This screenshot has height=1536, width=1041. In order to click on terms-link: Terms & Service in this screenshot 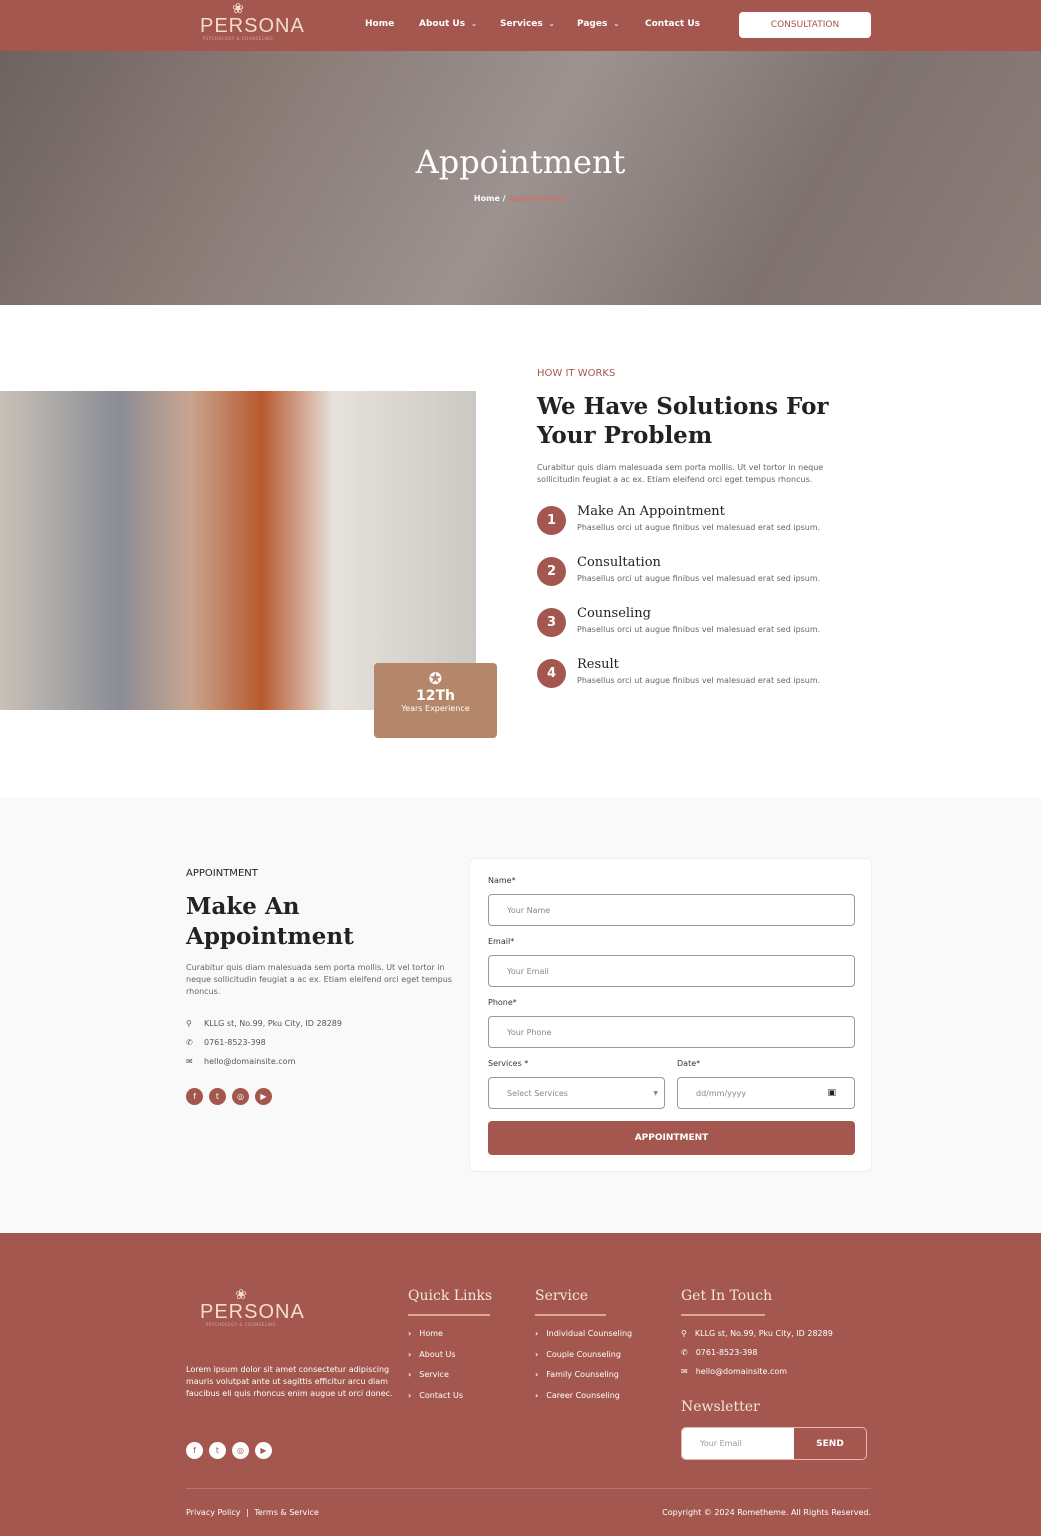, I will do `click(286, 1512)`.